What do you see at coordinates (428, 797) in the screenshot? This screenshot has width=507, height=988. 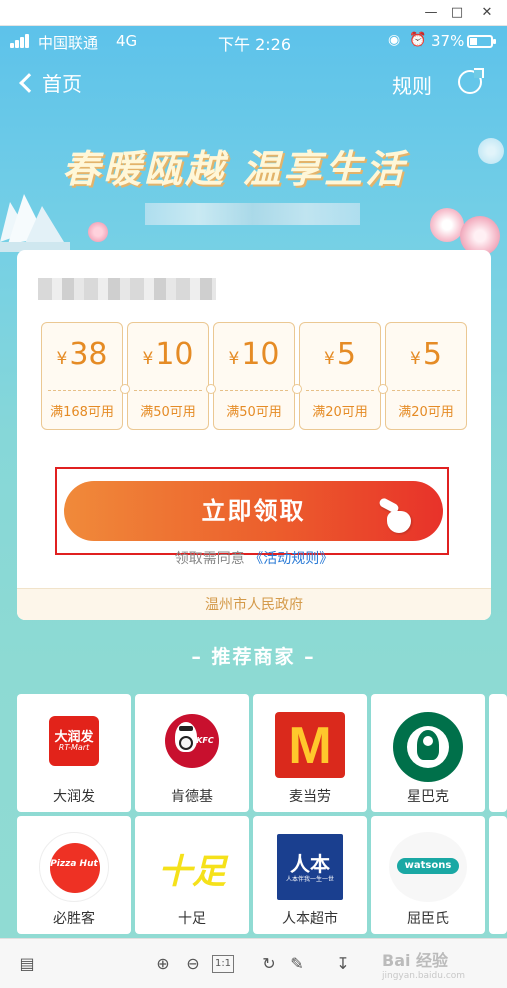 I see `merchant-name: 星巴克` at bounding box center [428, 797].